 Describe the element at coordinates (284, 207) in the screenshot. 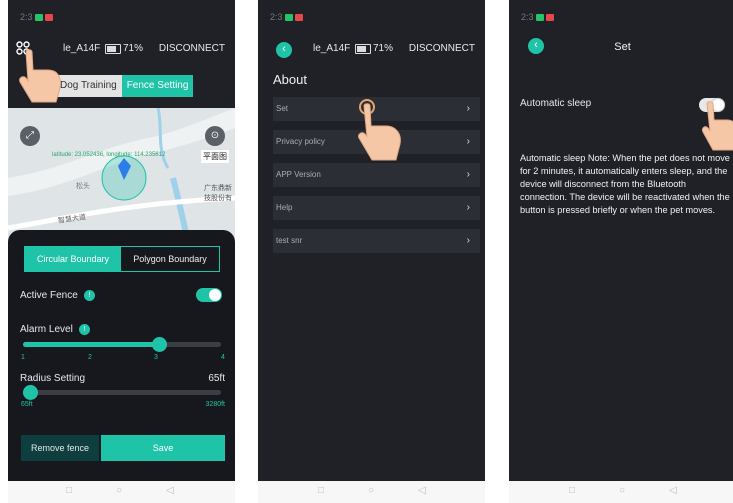

I see `menu-item-label: Help` at that location.